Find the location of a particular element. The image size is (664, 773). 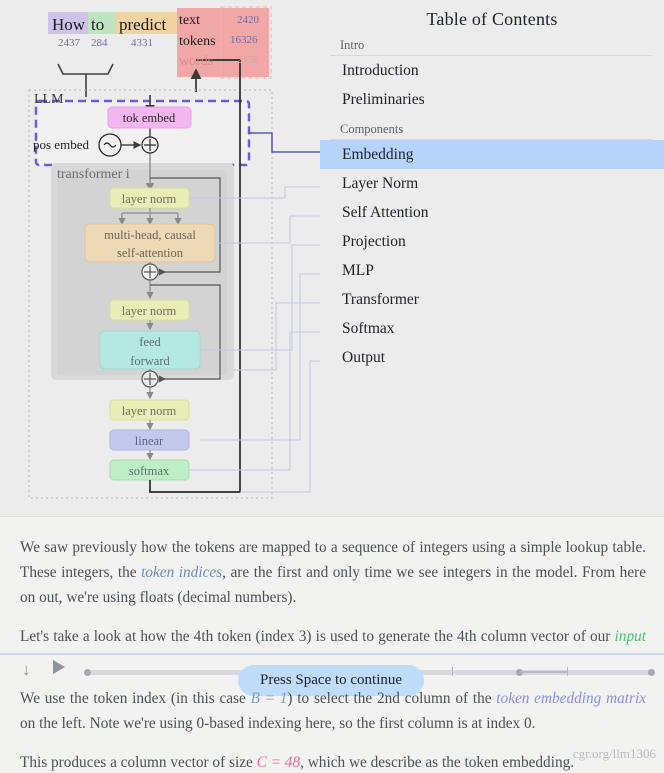

toc-item-introduction: Introduction is located at coordinates (492, 70).